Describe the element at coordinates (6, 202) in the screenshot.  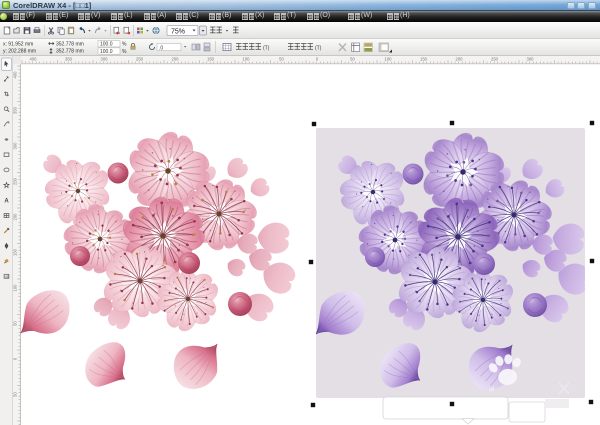
I see `svg-text: A` at that location.